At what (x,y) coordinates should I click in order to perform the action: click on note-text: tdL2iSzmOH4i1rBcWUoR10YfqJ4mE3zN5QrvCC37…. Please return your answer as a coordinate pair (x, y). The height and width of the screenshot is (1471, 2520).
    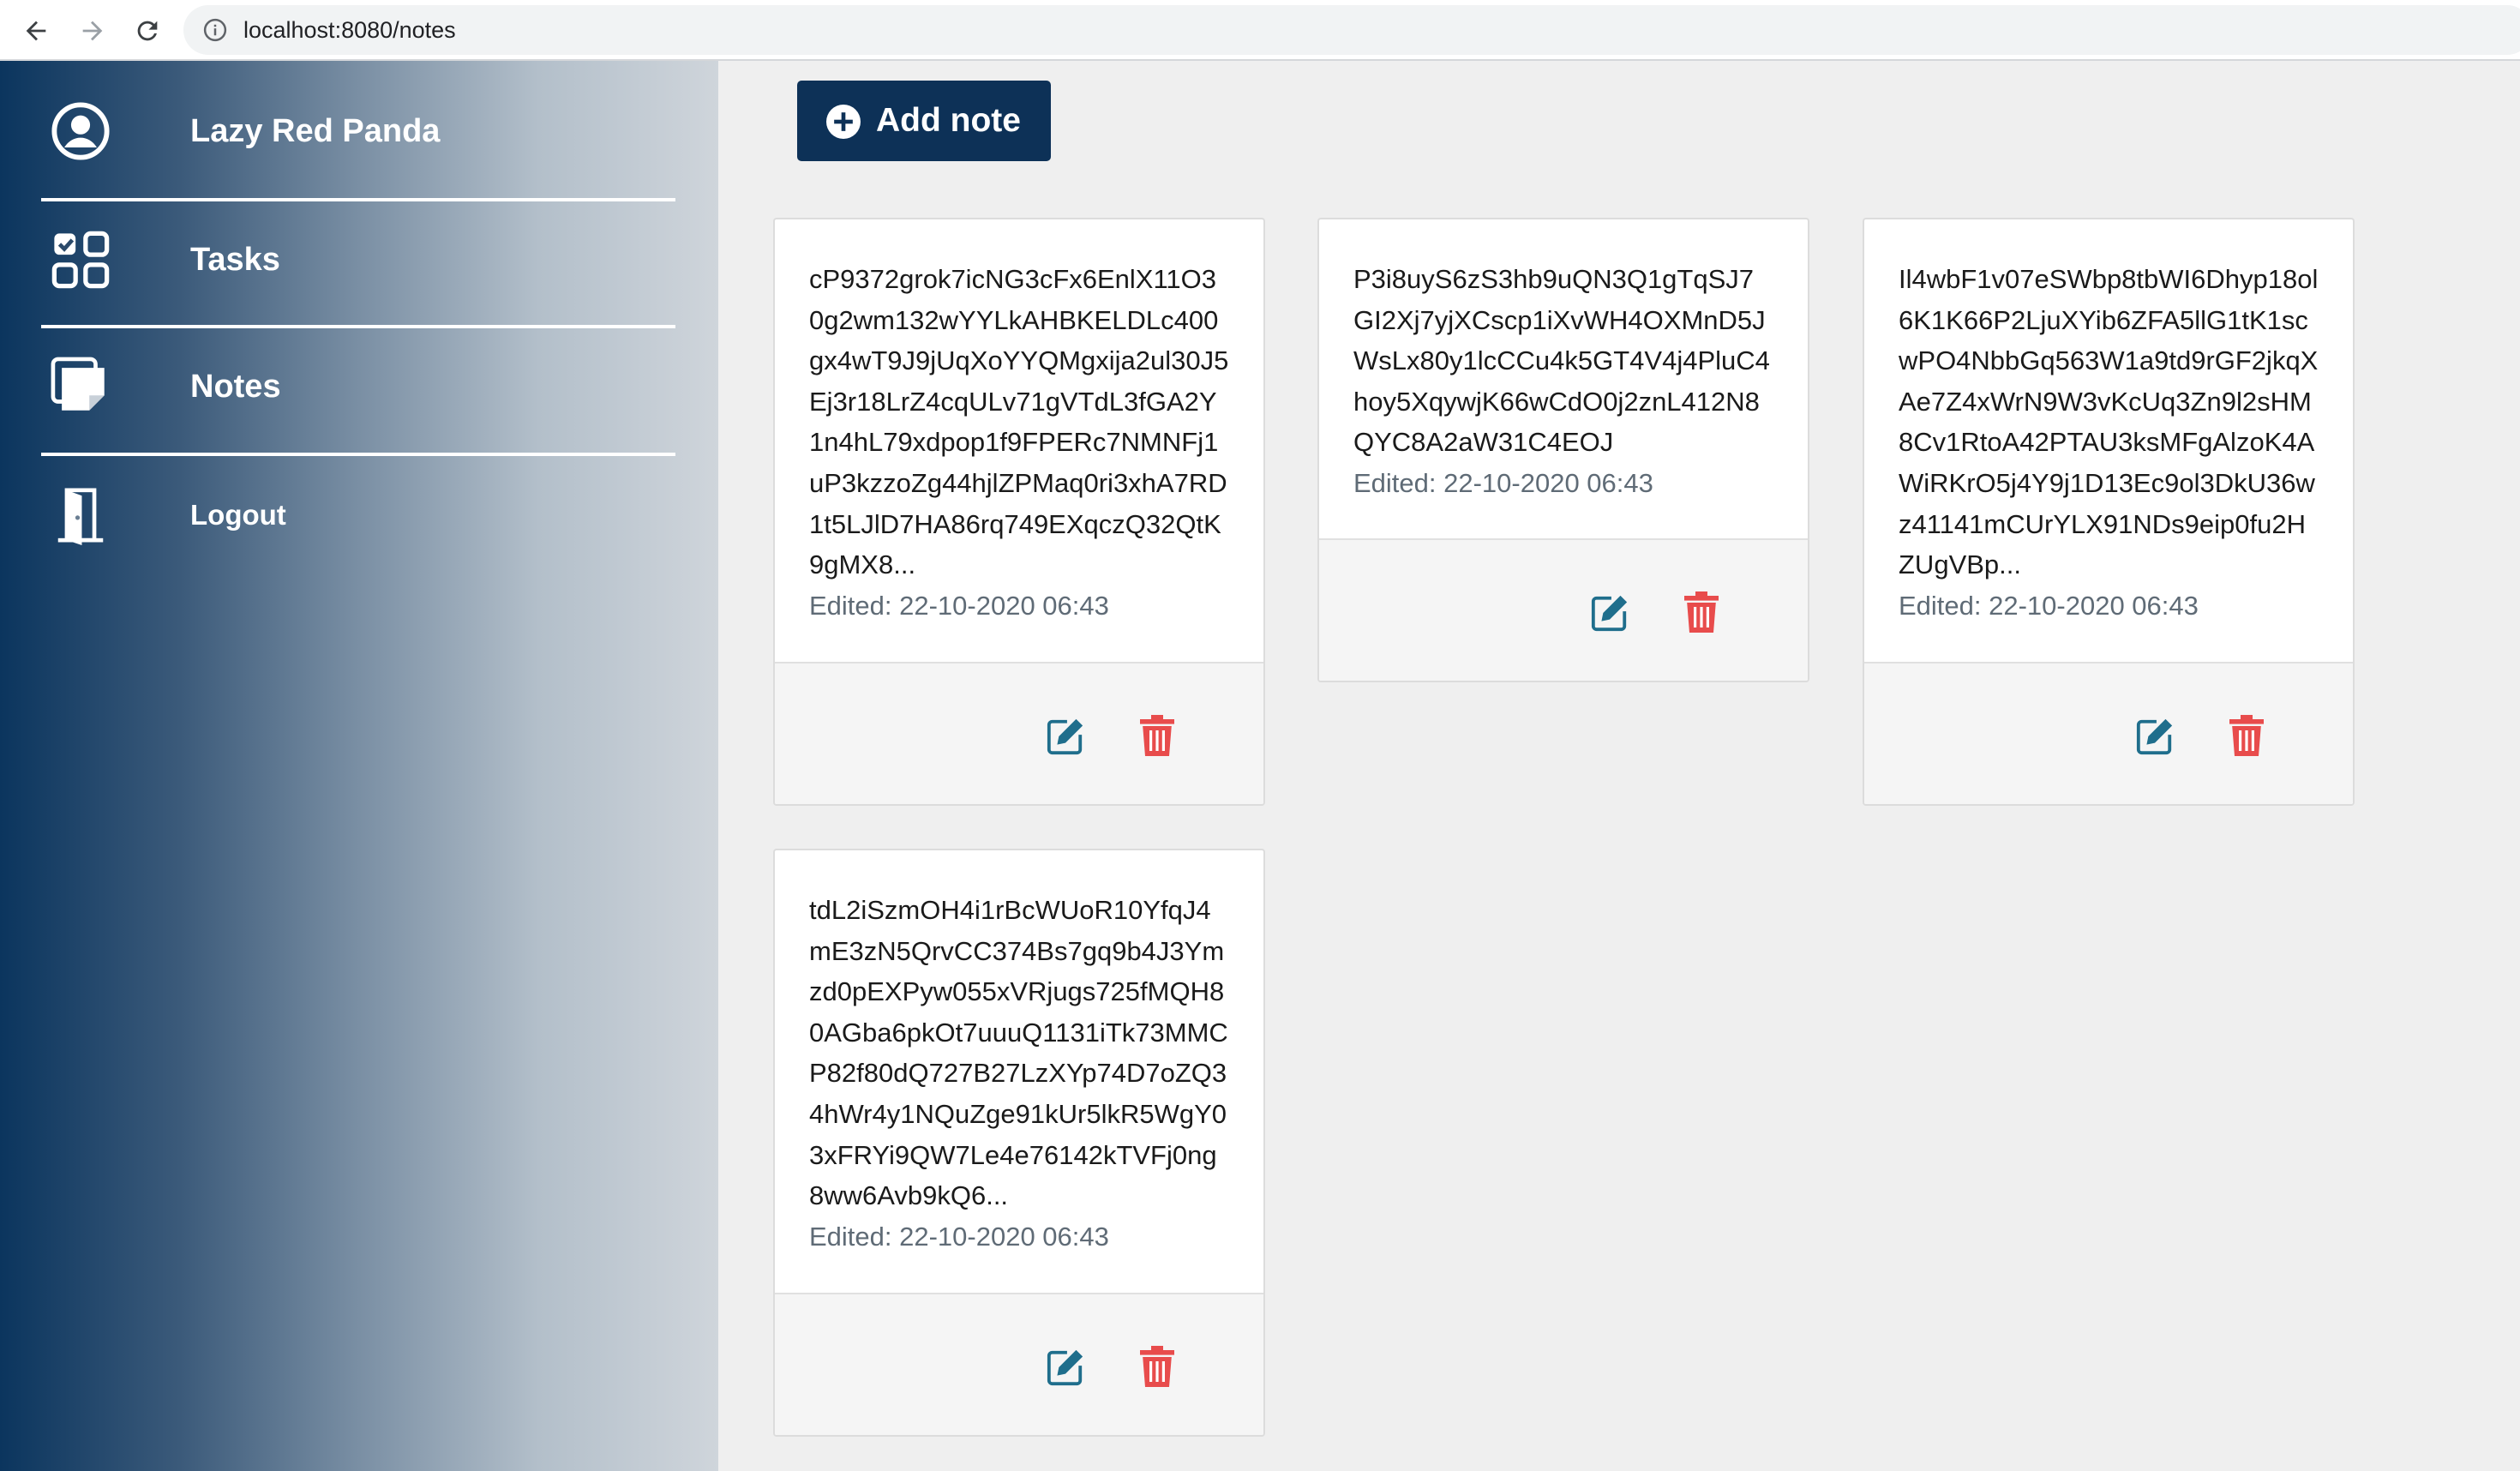
    Looking at the image, I should click on (1018, 1053).